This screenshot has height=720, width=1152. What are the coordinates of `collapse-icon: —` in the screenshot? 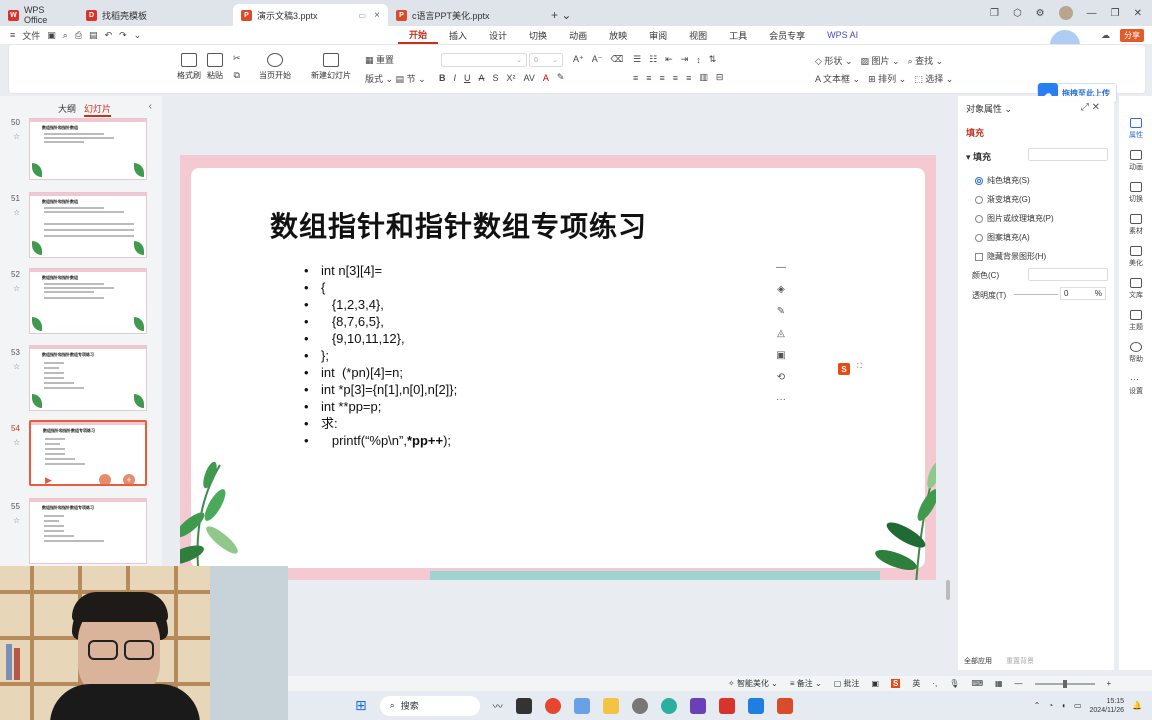 It's located at (781, 269).